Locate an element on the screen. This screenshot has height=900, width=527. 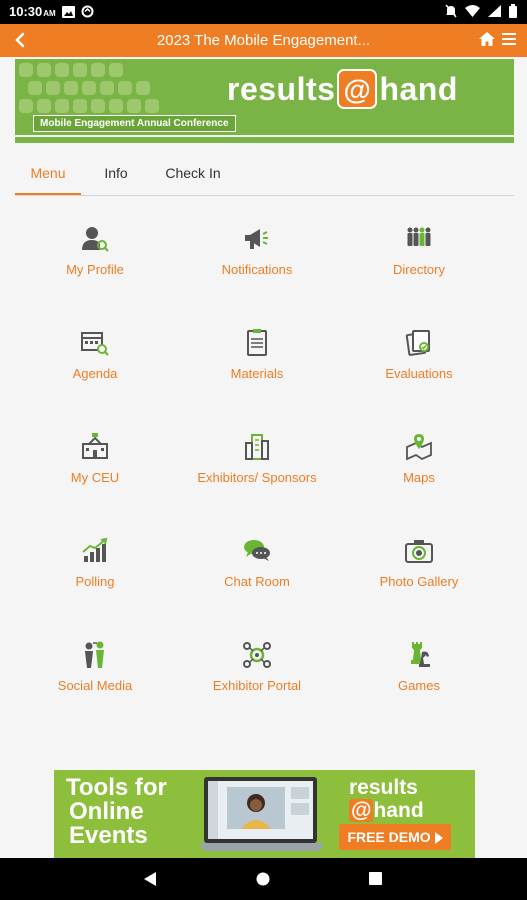
menu-item-label: Chat Room is located at coordinates (257, 581).